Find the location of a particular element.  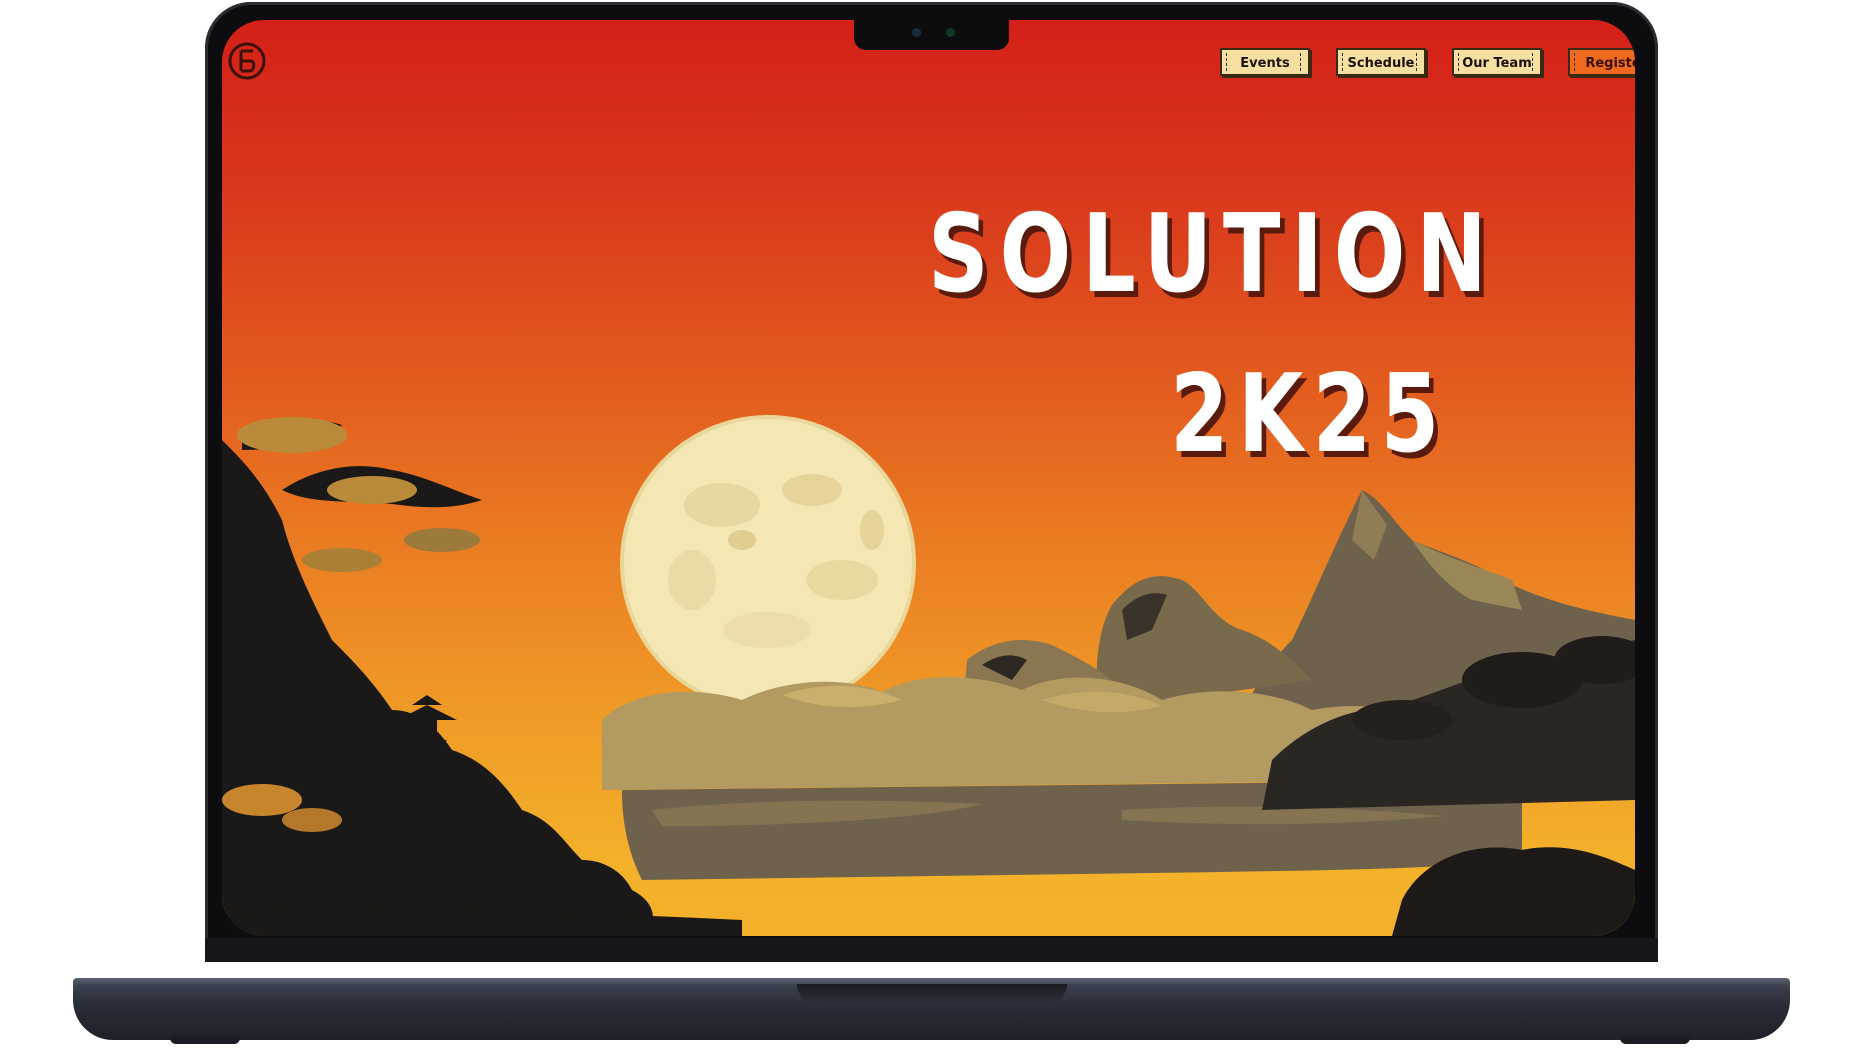

camera-indicator-light-icon is located at coordinates (950, 32).